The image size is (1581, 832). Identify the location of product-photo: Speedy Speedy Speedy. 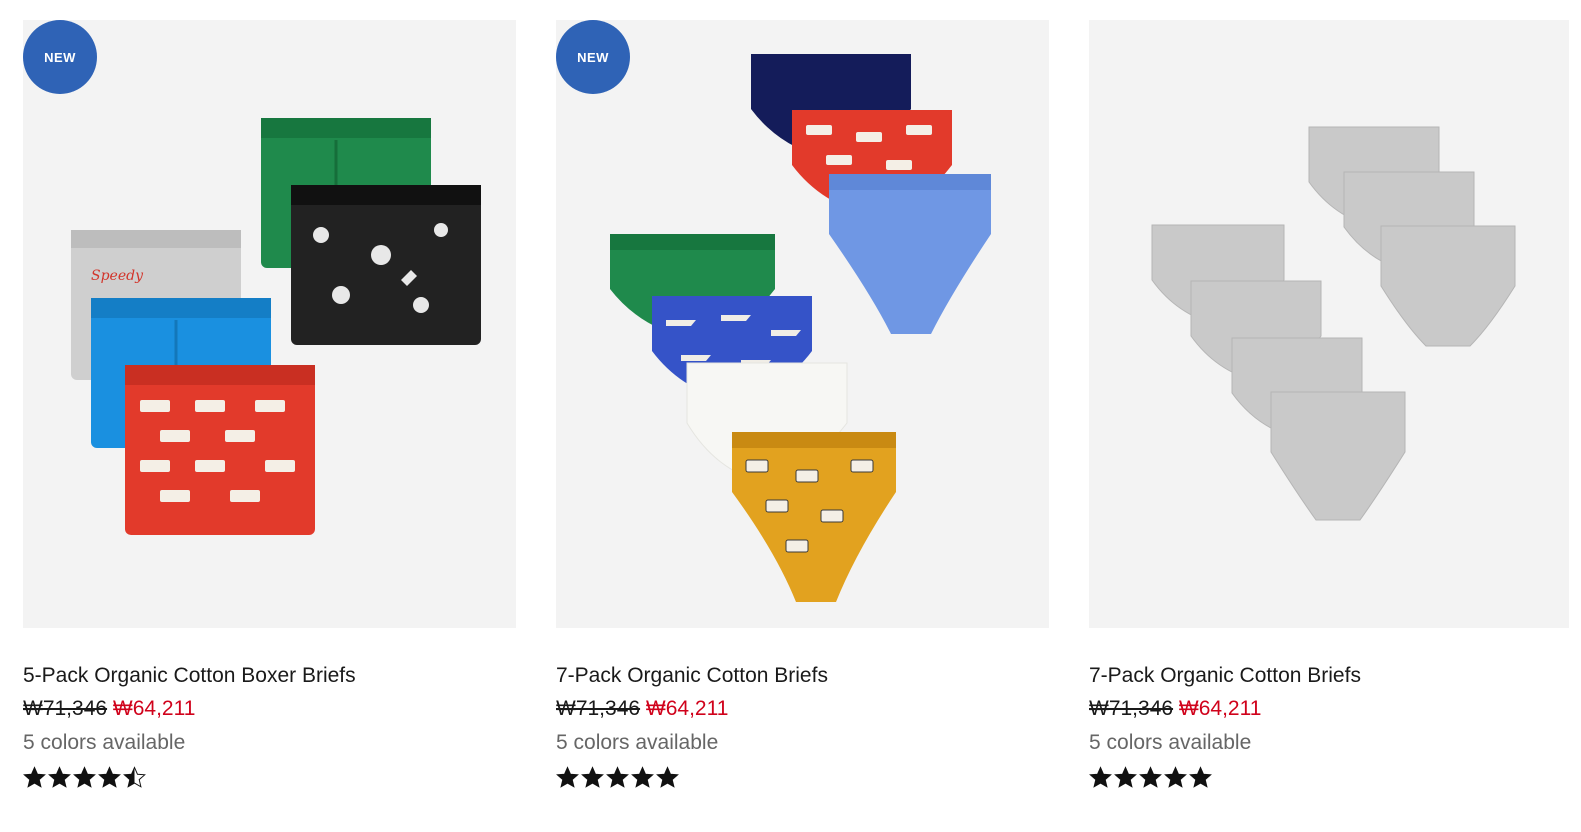
(276, 326).